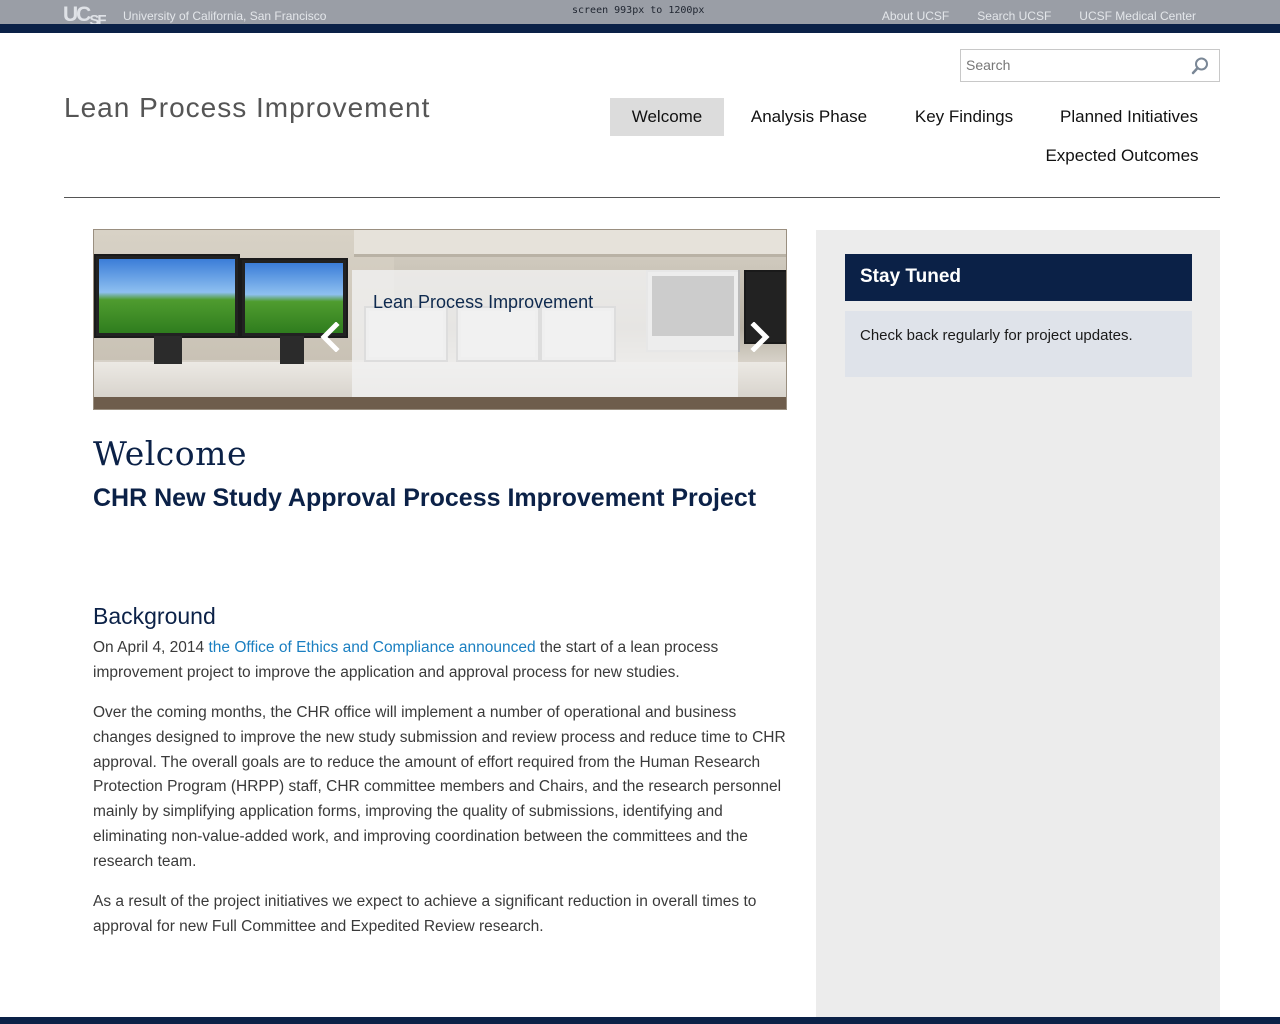  What do you see at coordinates (964, 117) in the screenshot?
I see `nav-item-key-findings: Key Findings` at bounding box center [964, 117].